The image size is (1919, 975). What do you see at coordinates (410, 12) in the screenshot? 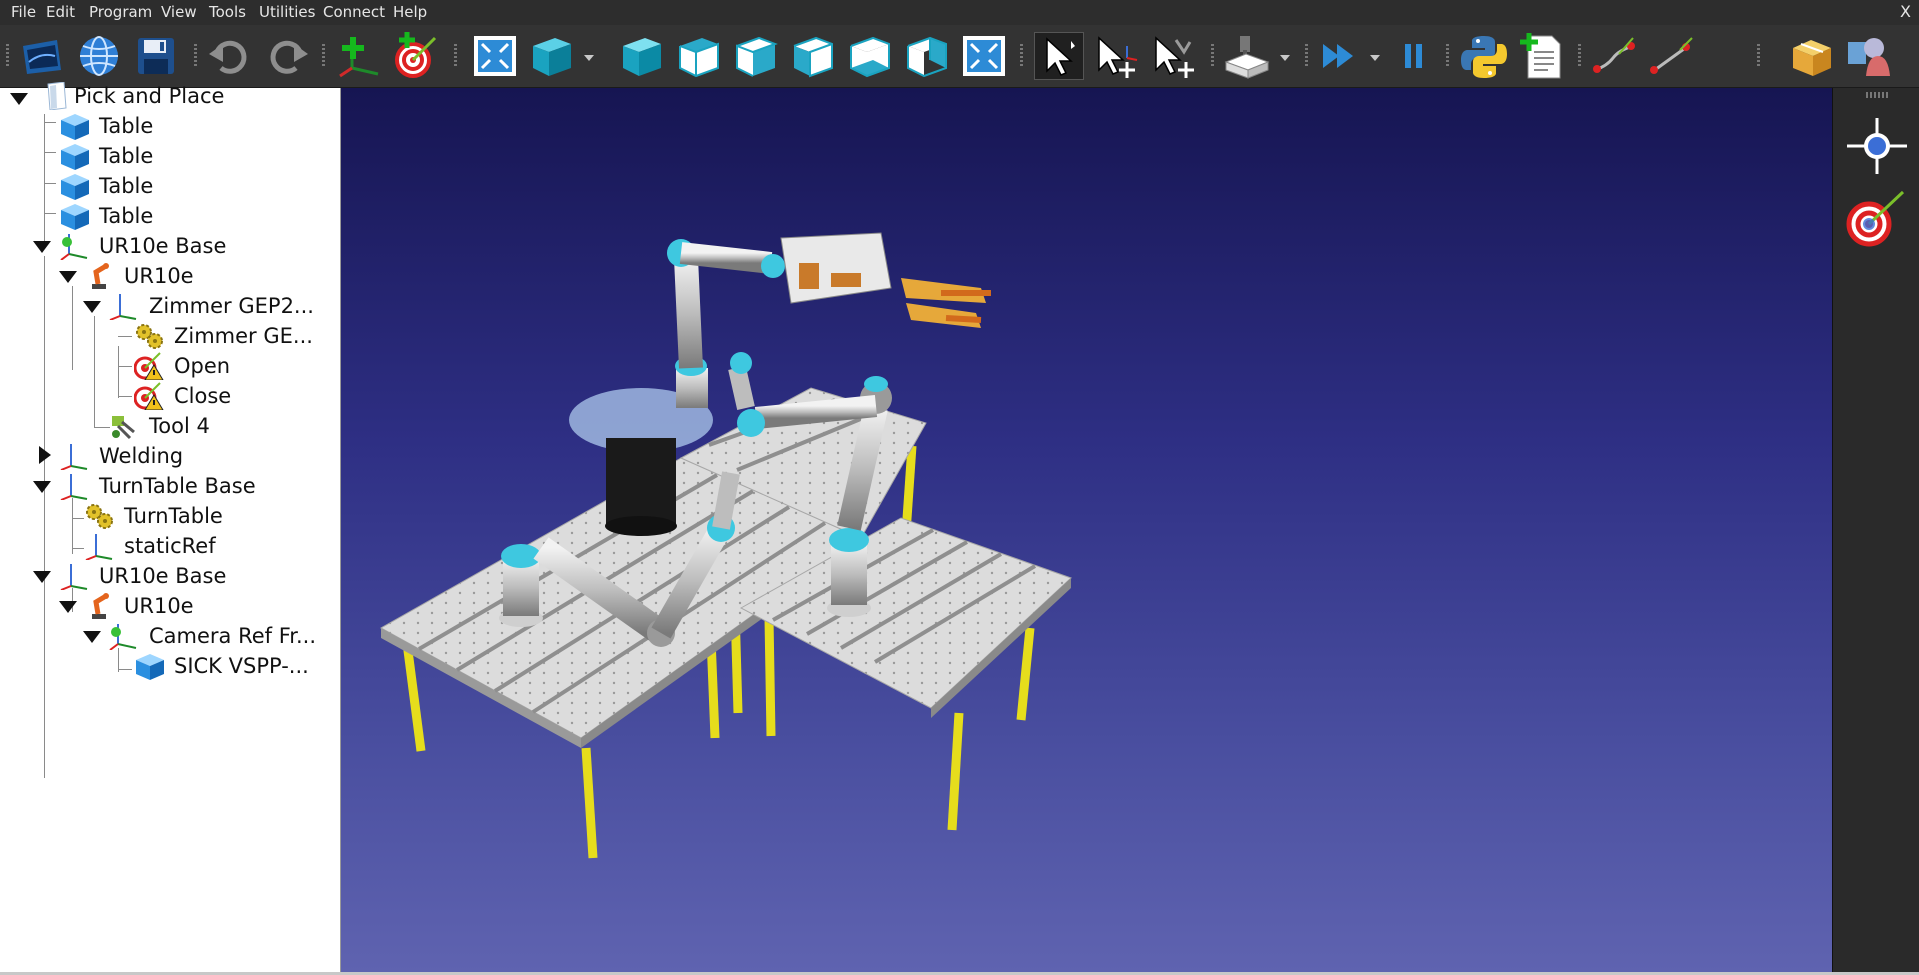
I see `menu-help: Help` at bounding box center [410, 12].